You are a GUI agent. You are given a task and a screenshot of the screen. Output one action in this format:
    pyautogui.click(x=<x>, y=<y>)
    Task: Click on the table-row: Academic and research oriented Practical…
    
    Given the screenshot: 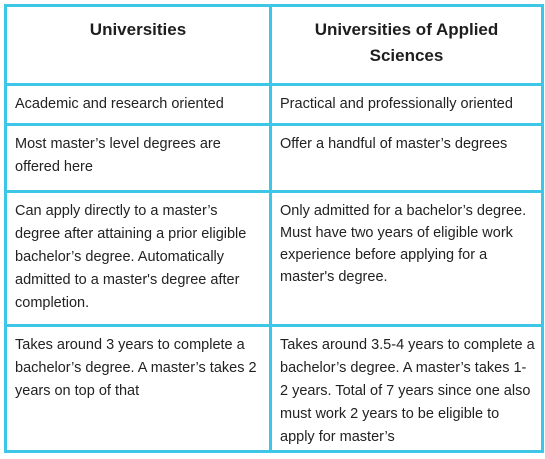 What is the action you would take?
    pyautogui.click(x=274, y=104)
    